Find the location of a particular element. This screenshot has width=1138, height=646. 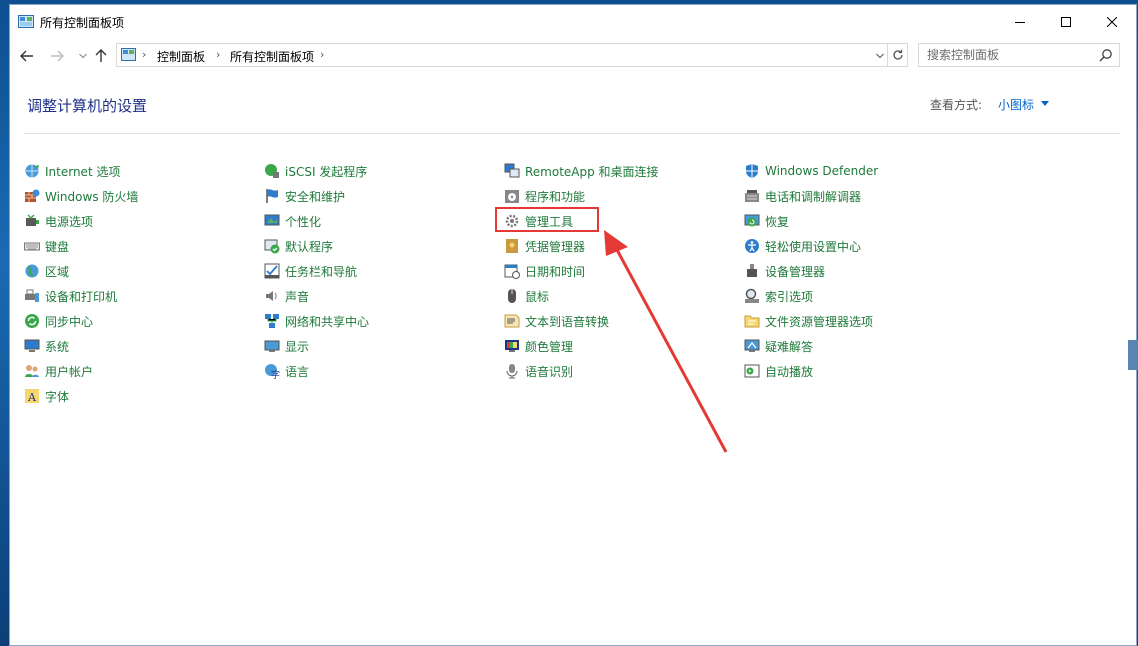

item-recovery: 恢复 is located at coordinates (766, 221).